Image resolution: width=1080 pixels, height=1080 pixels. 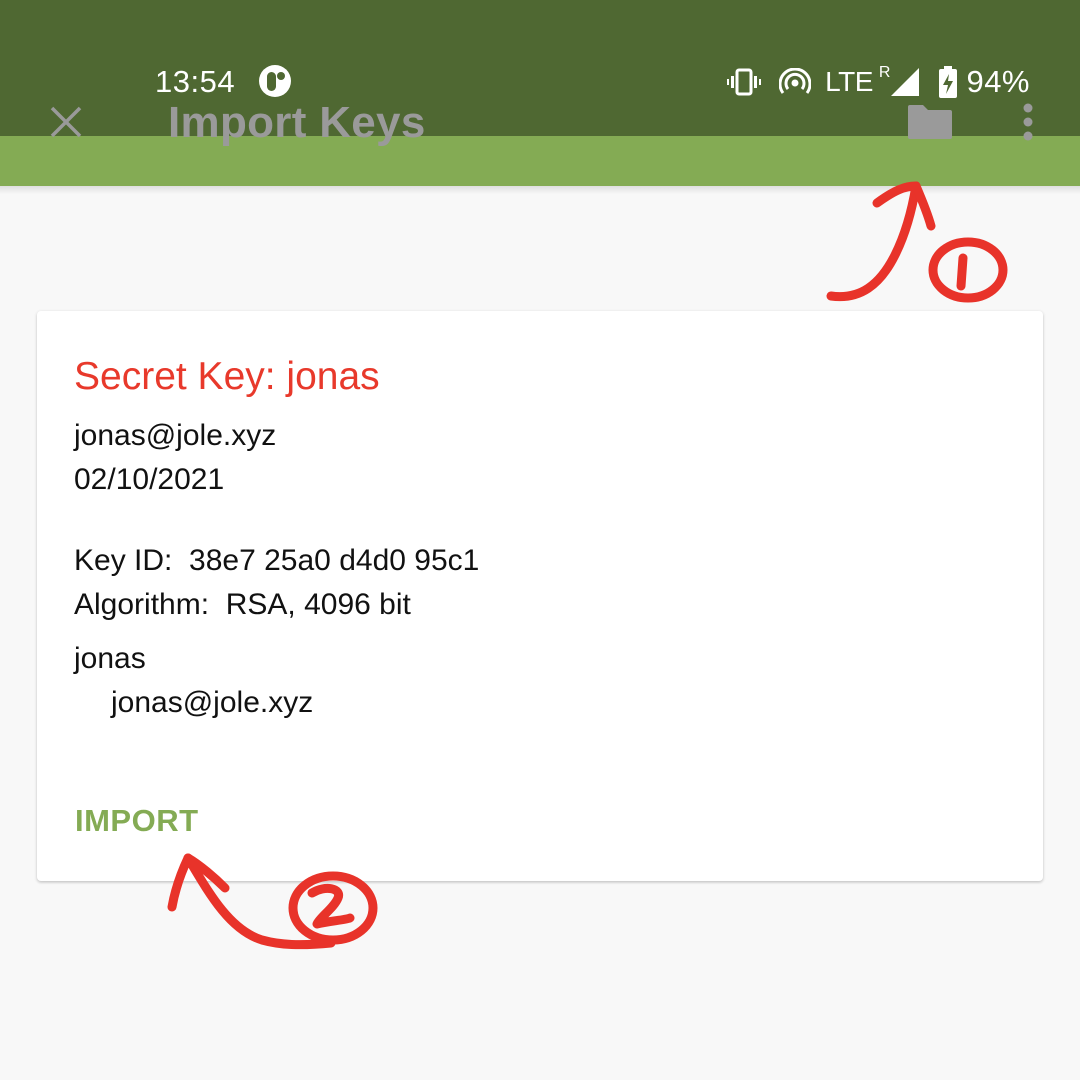 I want to click on algorithm-row: Algorithm: RSA, 4096 bit, so click(x=242, y=605).